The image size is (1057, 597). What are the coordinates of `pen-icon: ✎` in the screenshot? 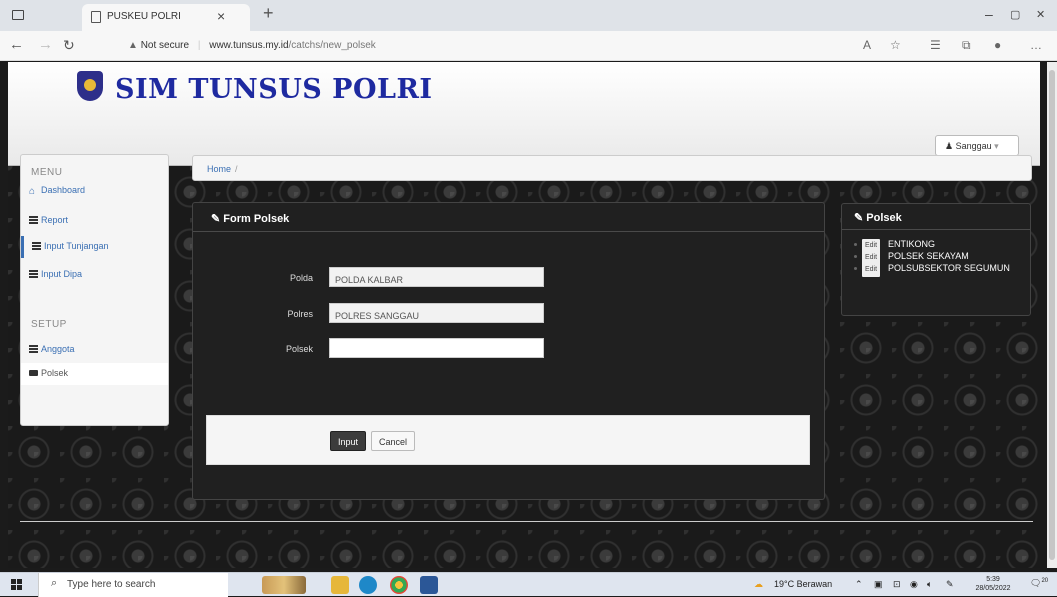 It's located at (950, 584).